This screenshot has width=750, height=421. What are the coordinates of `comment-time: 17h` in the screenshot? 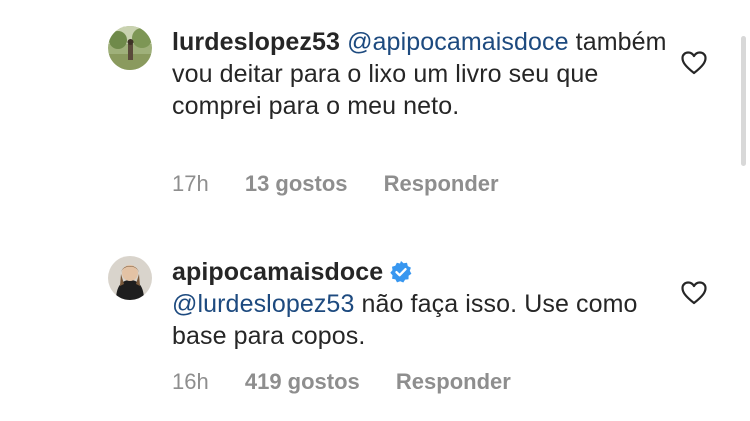 It's located at (190, 183).